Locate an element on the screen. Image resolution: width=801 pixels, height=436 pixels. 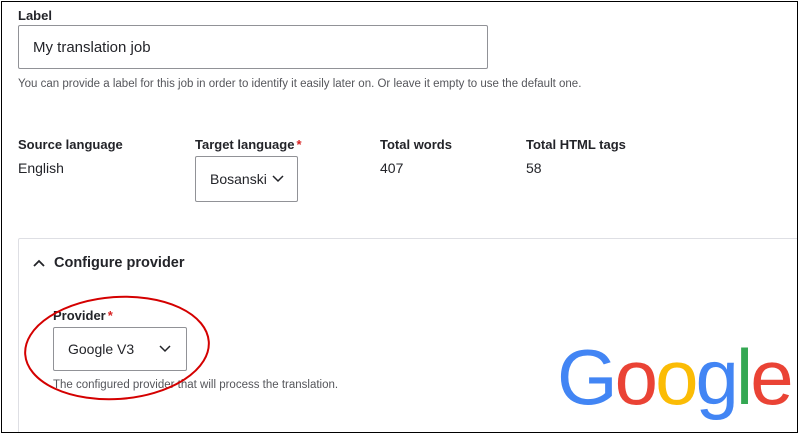
provider-select: Google V3 is located at coordinates (120, 349).